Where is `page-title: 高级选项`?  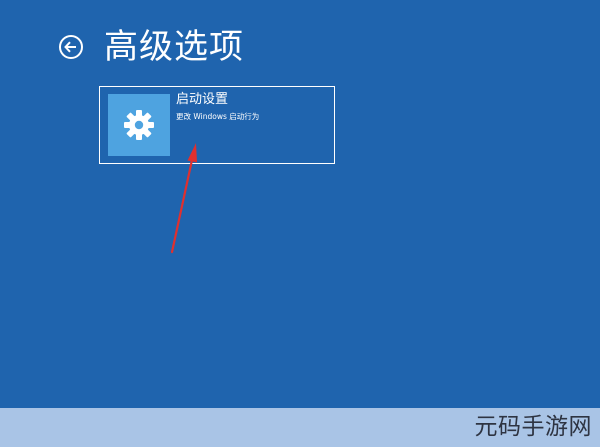
page-title: 高级选项 is located at coordinates (174, 47).